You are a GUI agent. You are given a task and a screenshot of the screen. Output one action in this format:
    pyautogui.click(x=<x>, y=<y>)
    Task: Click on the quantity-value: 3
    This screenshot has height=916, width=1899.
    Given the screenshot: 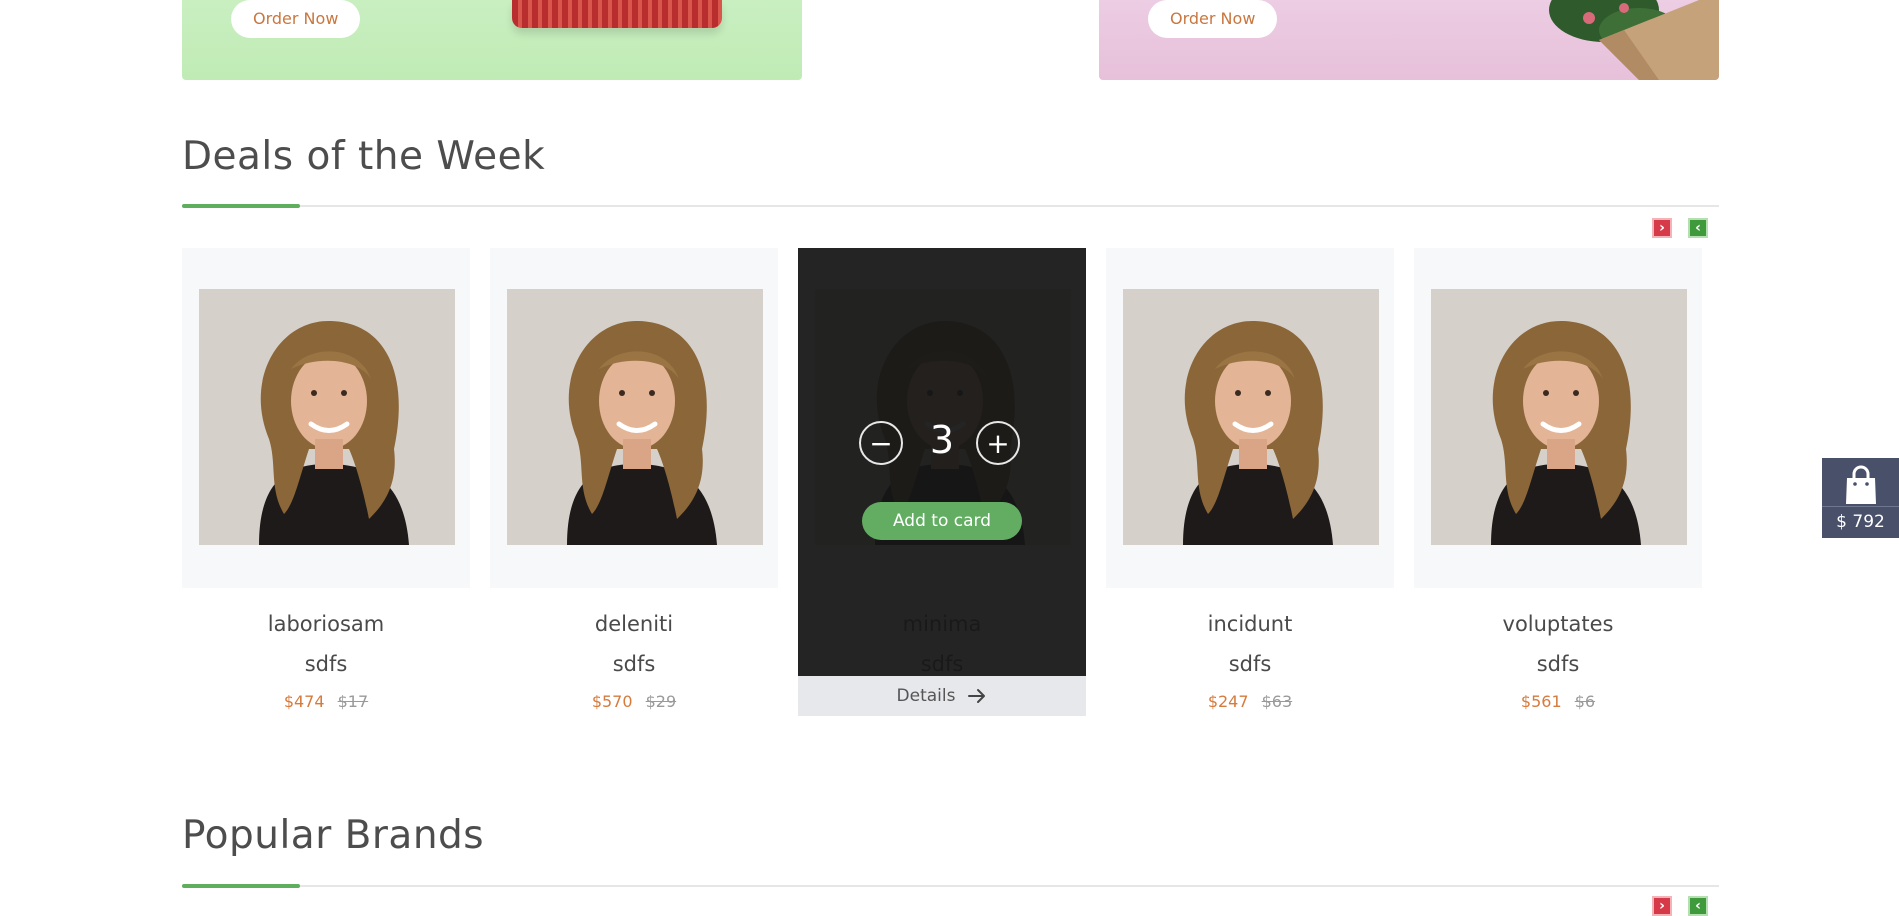 What is the action you would take?
    pyautogui.click(x=942, y=440)
    